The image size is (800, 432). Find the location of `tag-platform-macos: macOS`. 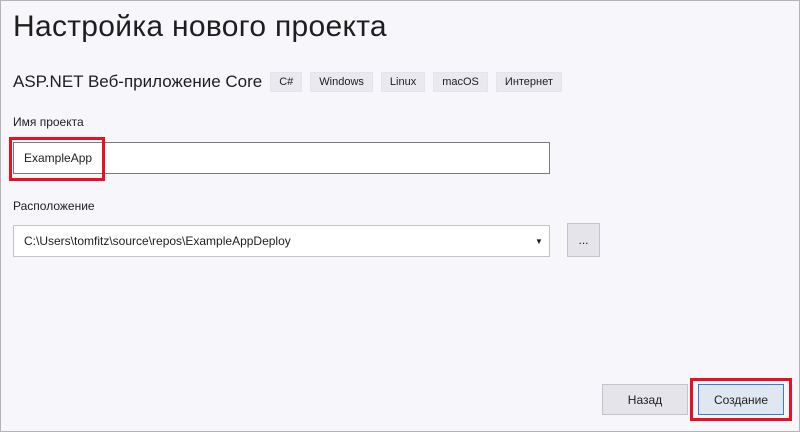

tag-platform-macos: macOS is located at coordinates (460, 82).